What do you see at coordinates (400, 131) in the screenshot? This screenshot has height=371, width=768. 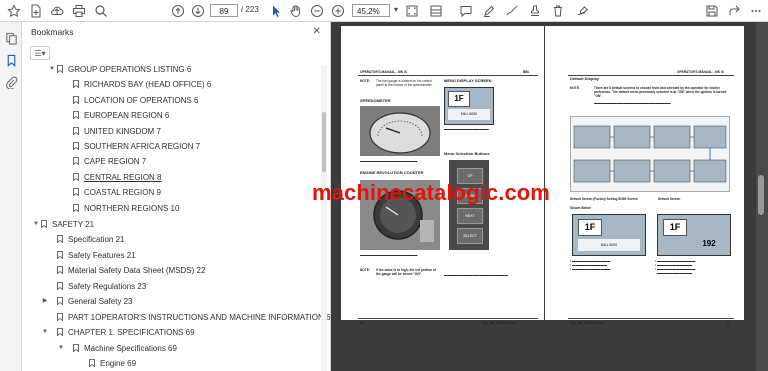 I see `speedometer-photo` at bounding box center [400, 131].